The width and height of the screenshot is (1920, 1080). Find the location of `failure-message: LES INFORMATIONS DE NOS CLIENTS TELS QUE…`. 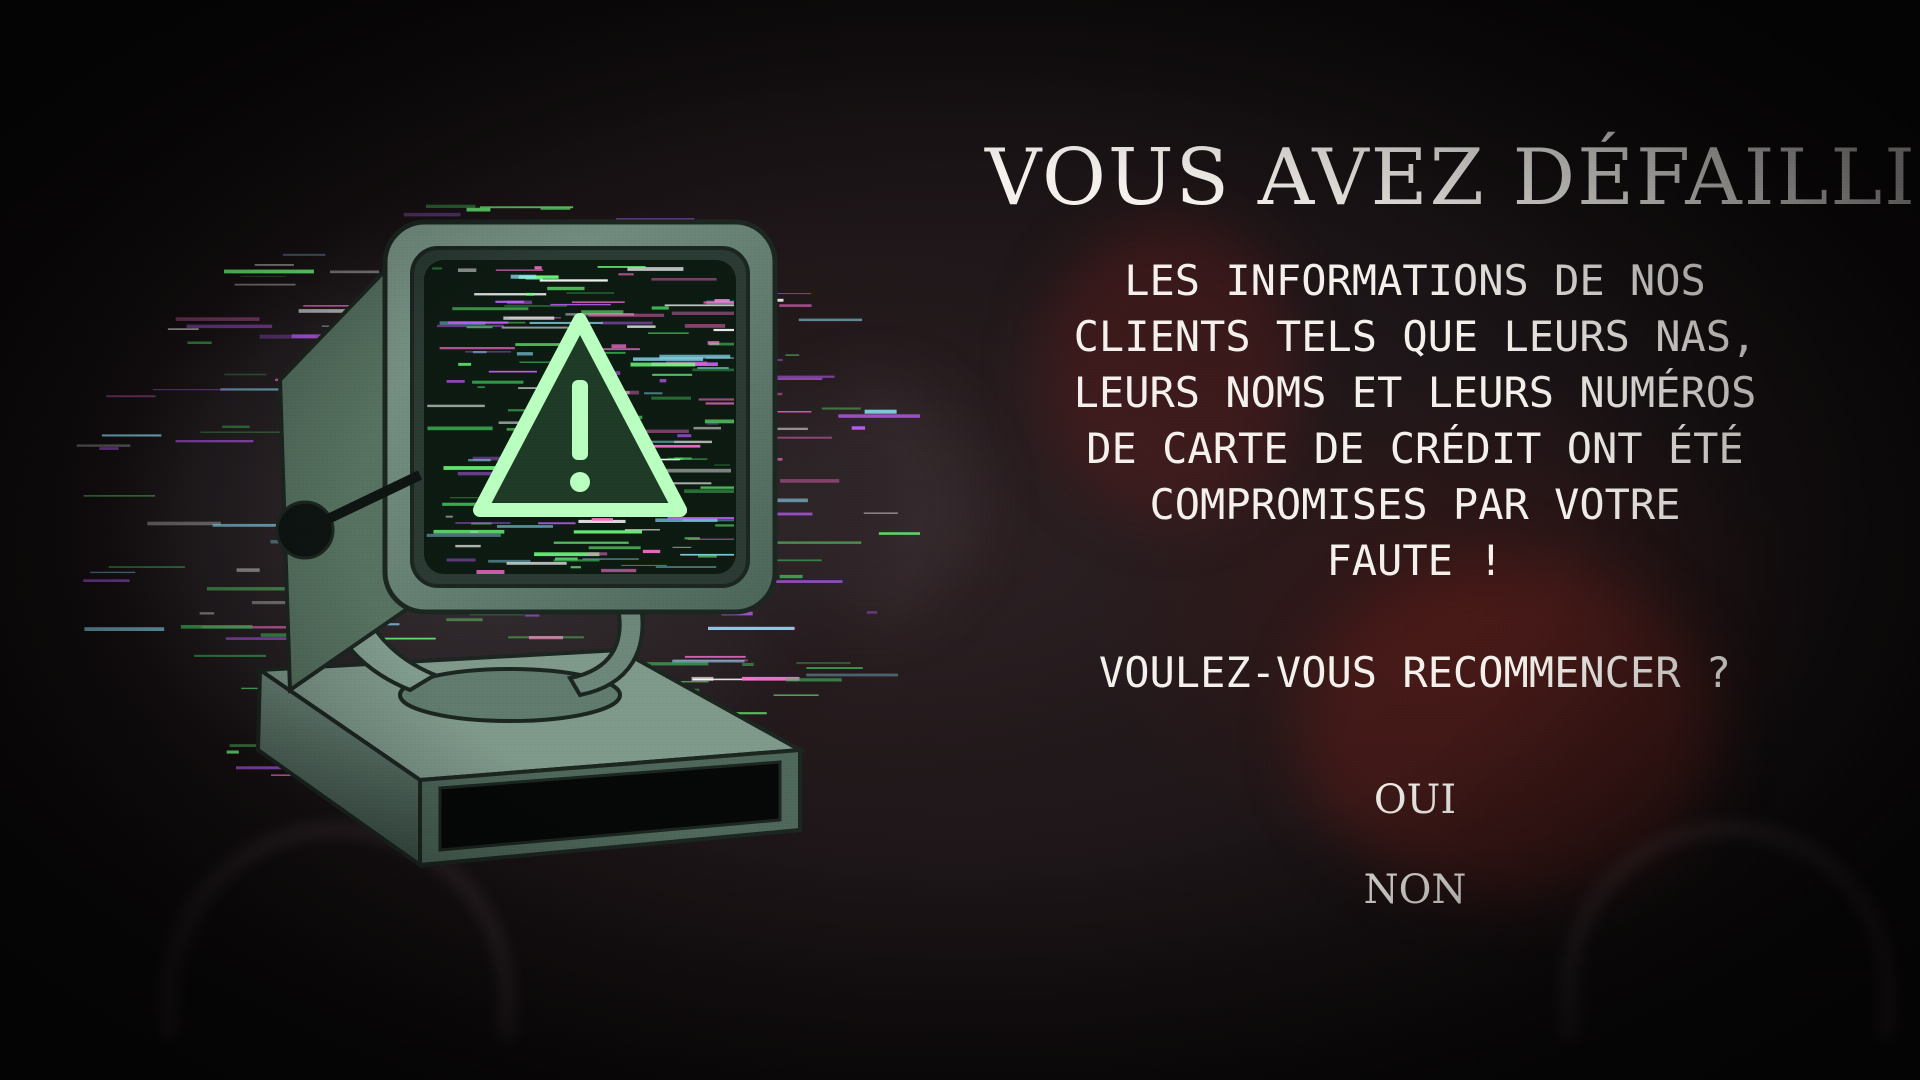

failure-message: LES INFORMATIONS DE NOS CLIENTS TELS QUE… is located at coordinates (1415, 421).